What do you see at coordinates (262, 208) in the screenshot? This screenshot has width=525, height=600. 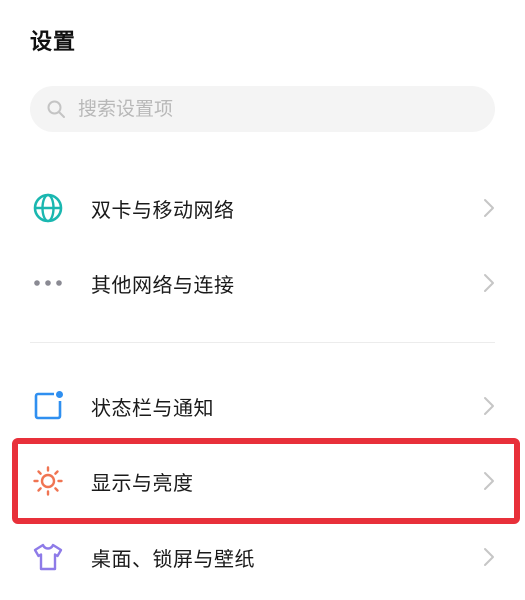 I see `settings-item-dual-sim: 双卡与移动网络` at bounding box center [262, 208].